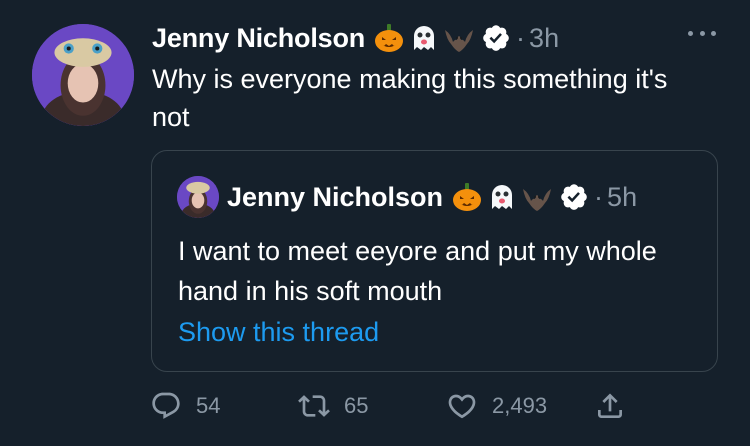 The height and width of the screenshot is (446, 750). Describe the element at coordinates (335, 196) in the screenshot. I see `quoted-author-name: Jenny Nicholson` at that location.